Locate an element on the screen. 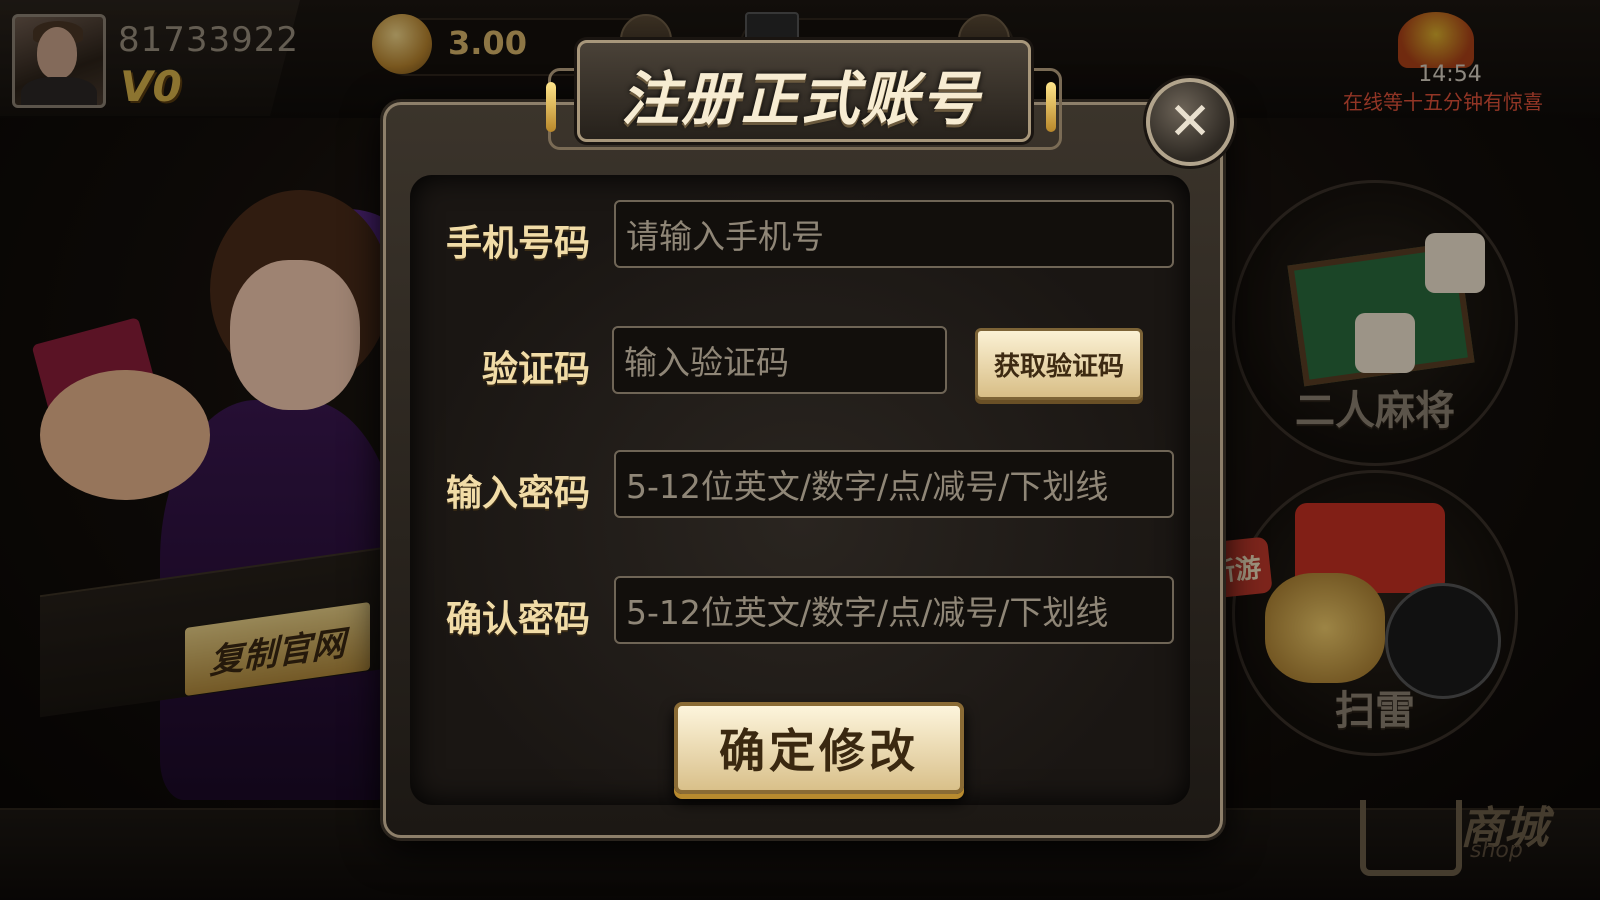  phone-label: 手机号码 is located at coordinates (517, 243).